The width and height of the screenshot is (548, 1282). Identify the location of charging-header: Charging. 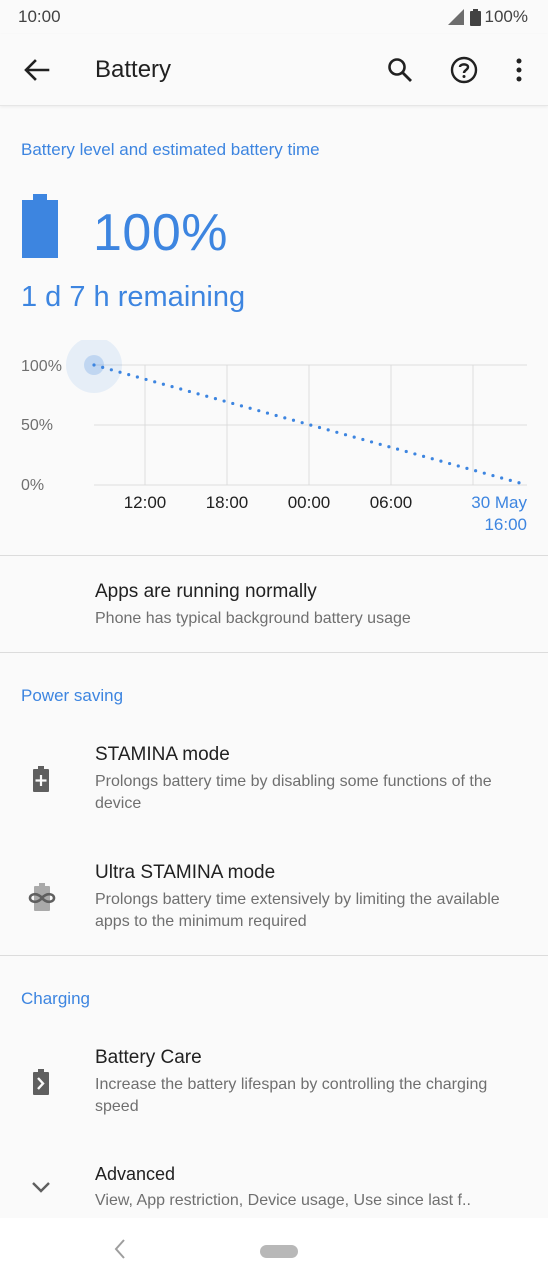
(55, 998).